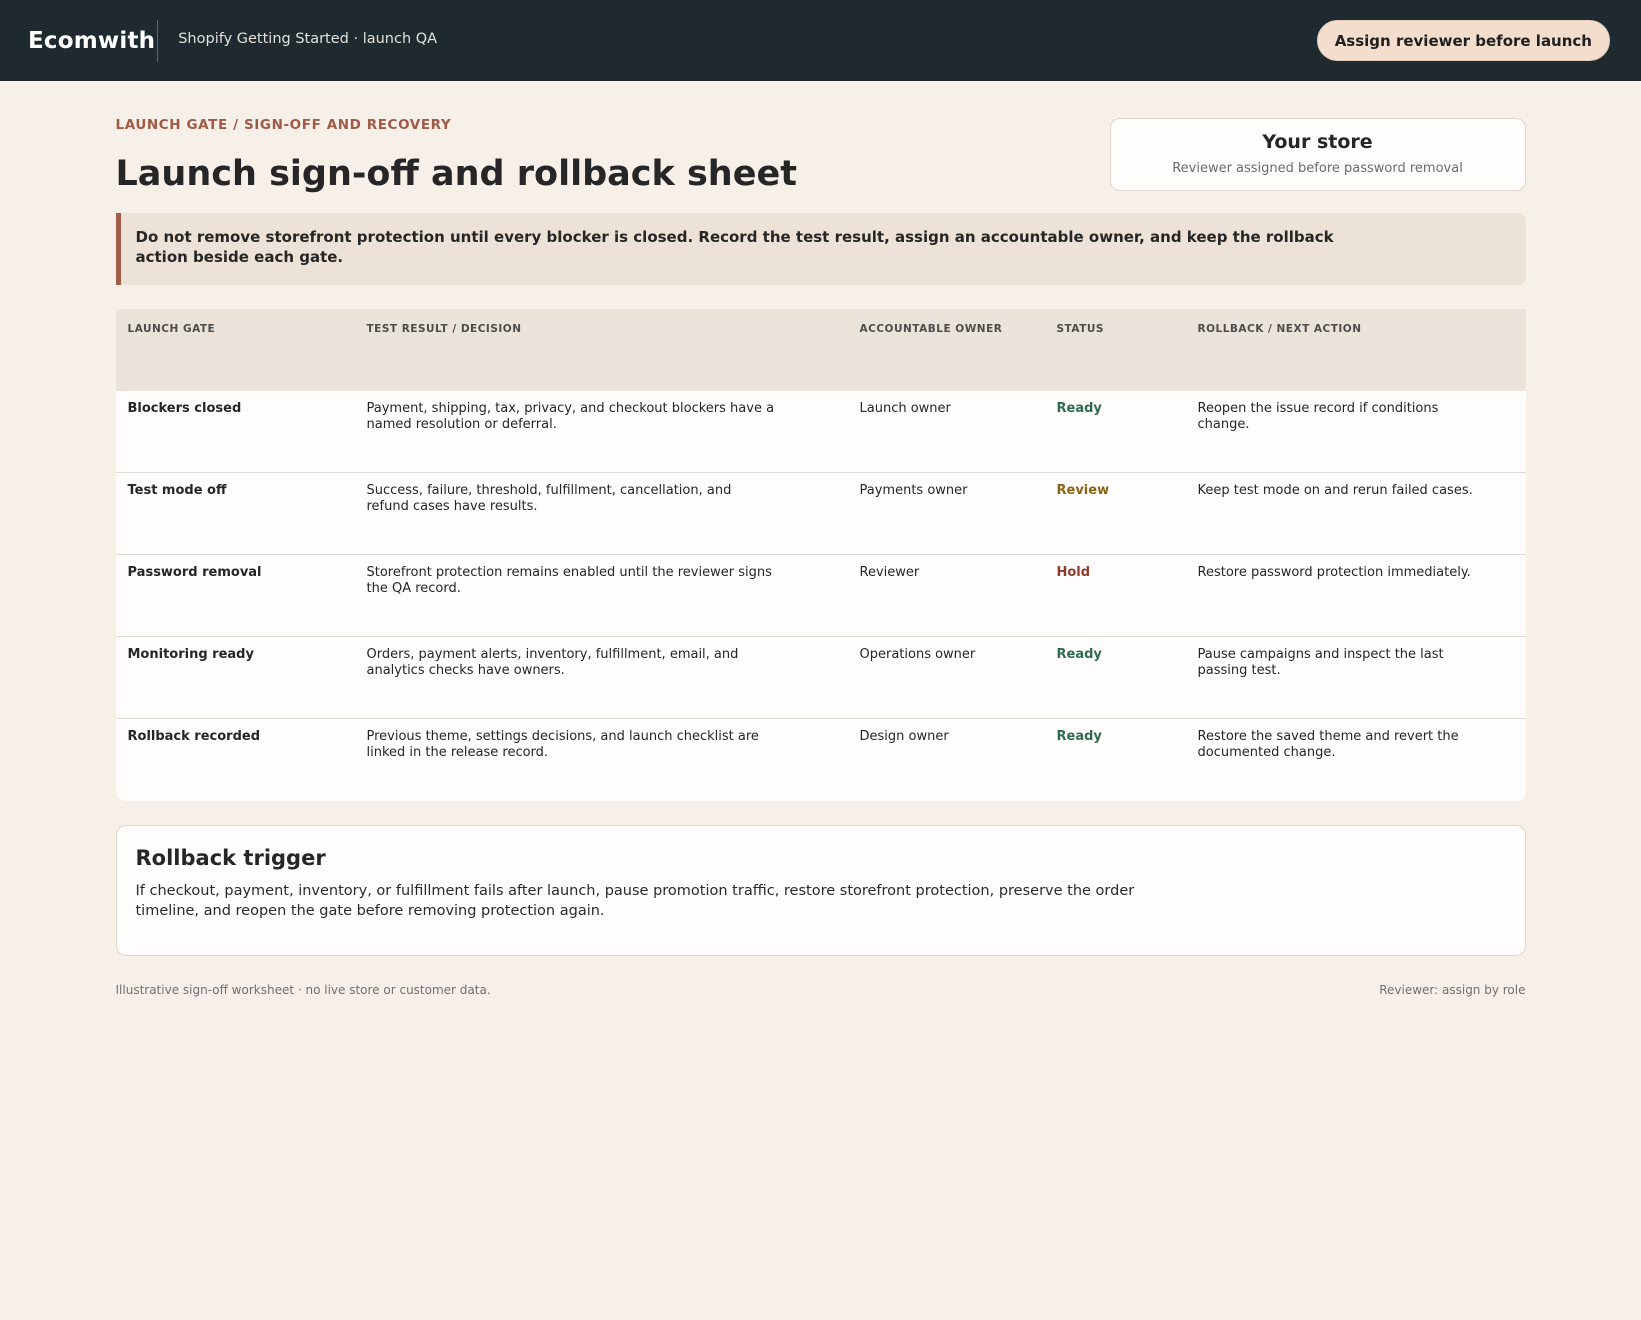  I want to click on gate-name: Blockers closed, so click(184, 408).